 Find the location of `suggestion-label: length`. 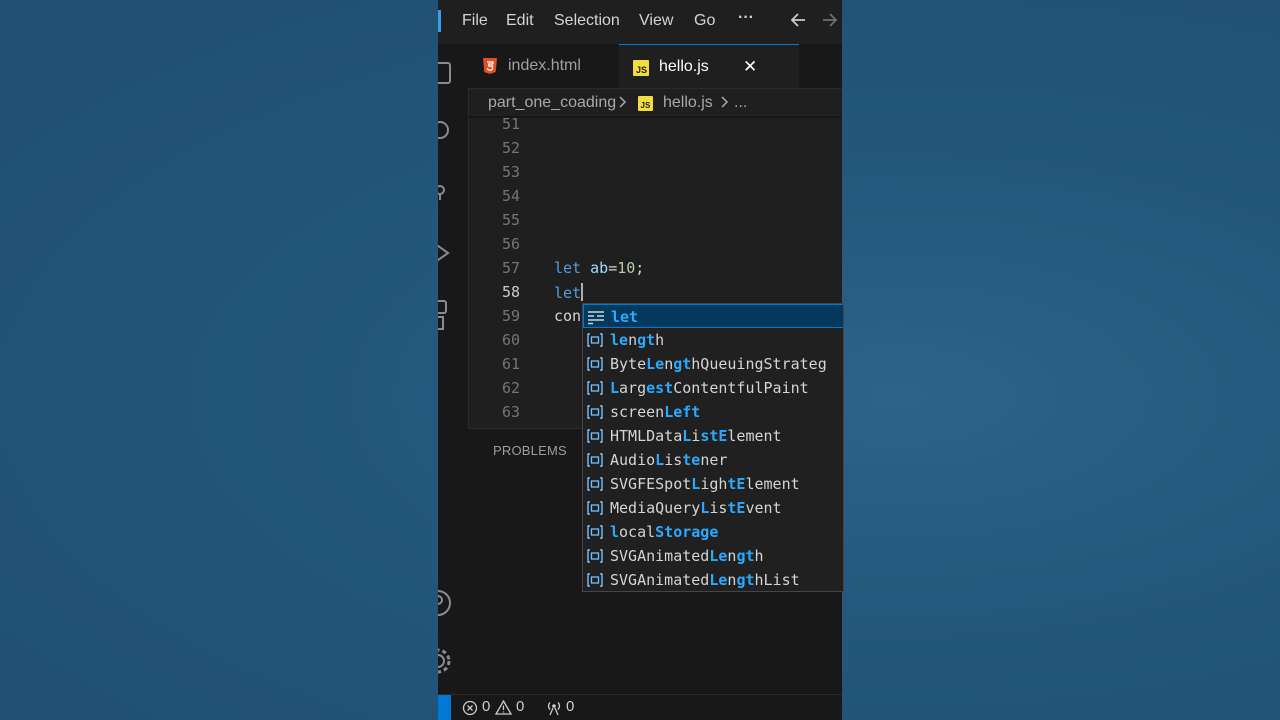

suggestion-label: length is located at coordinates (637, 340).